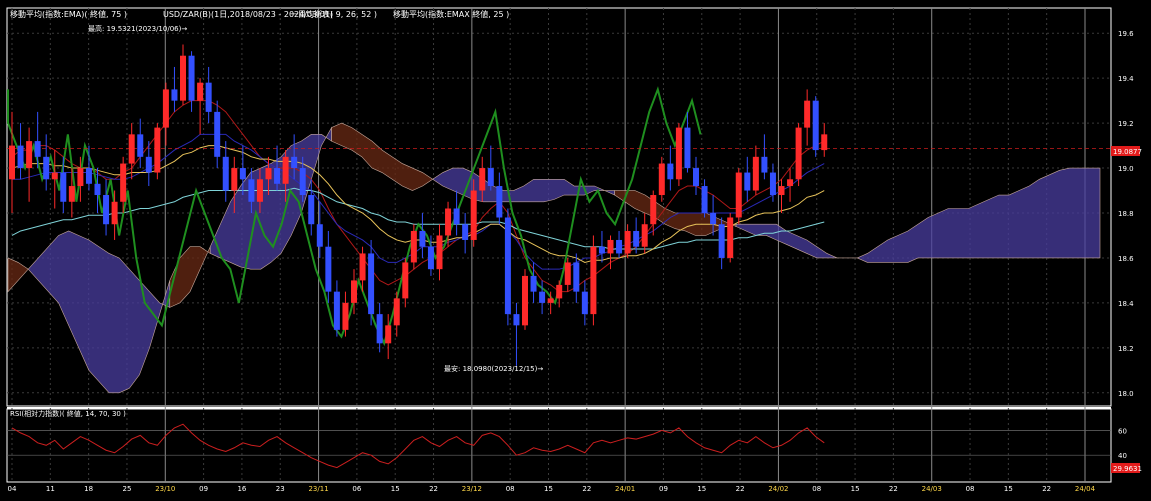  What do you see at coordinates (625, 489) in the screenshot?
I see `x-tick-label: 24/01` at bounding box center [625, 489].